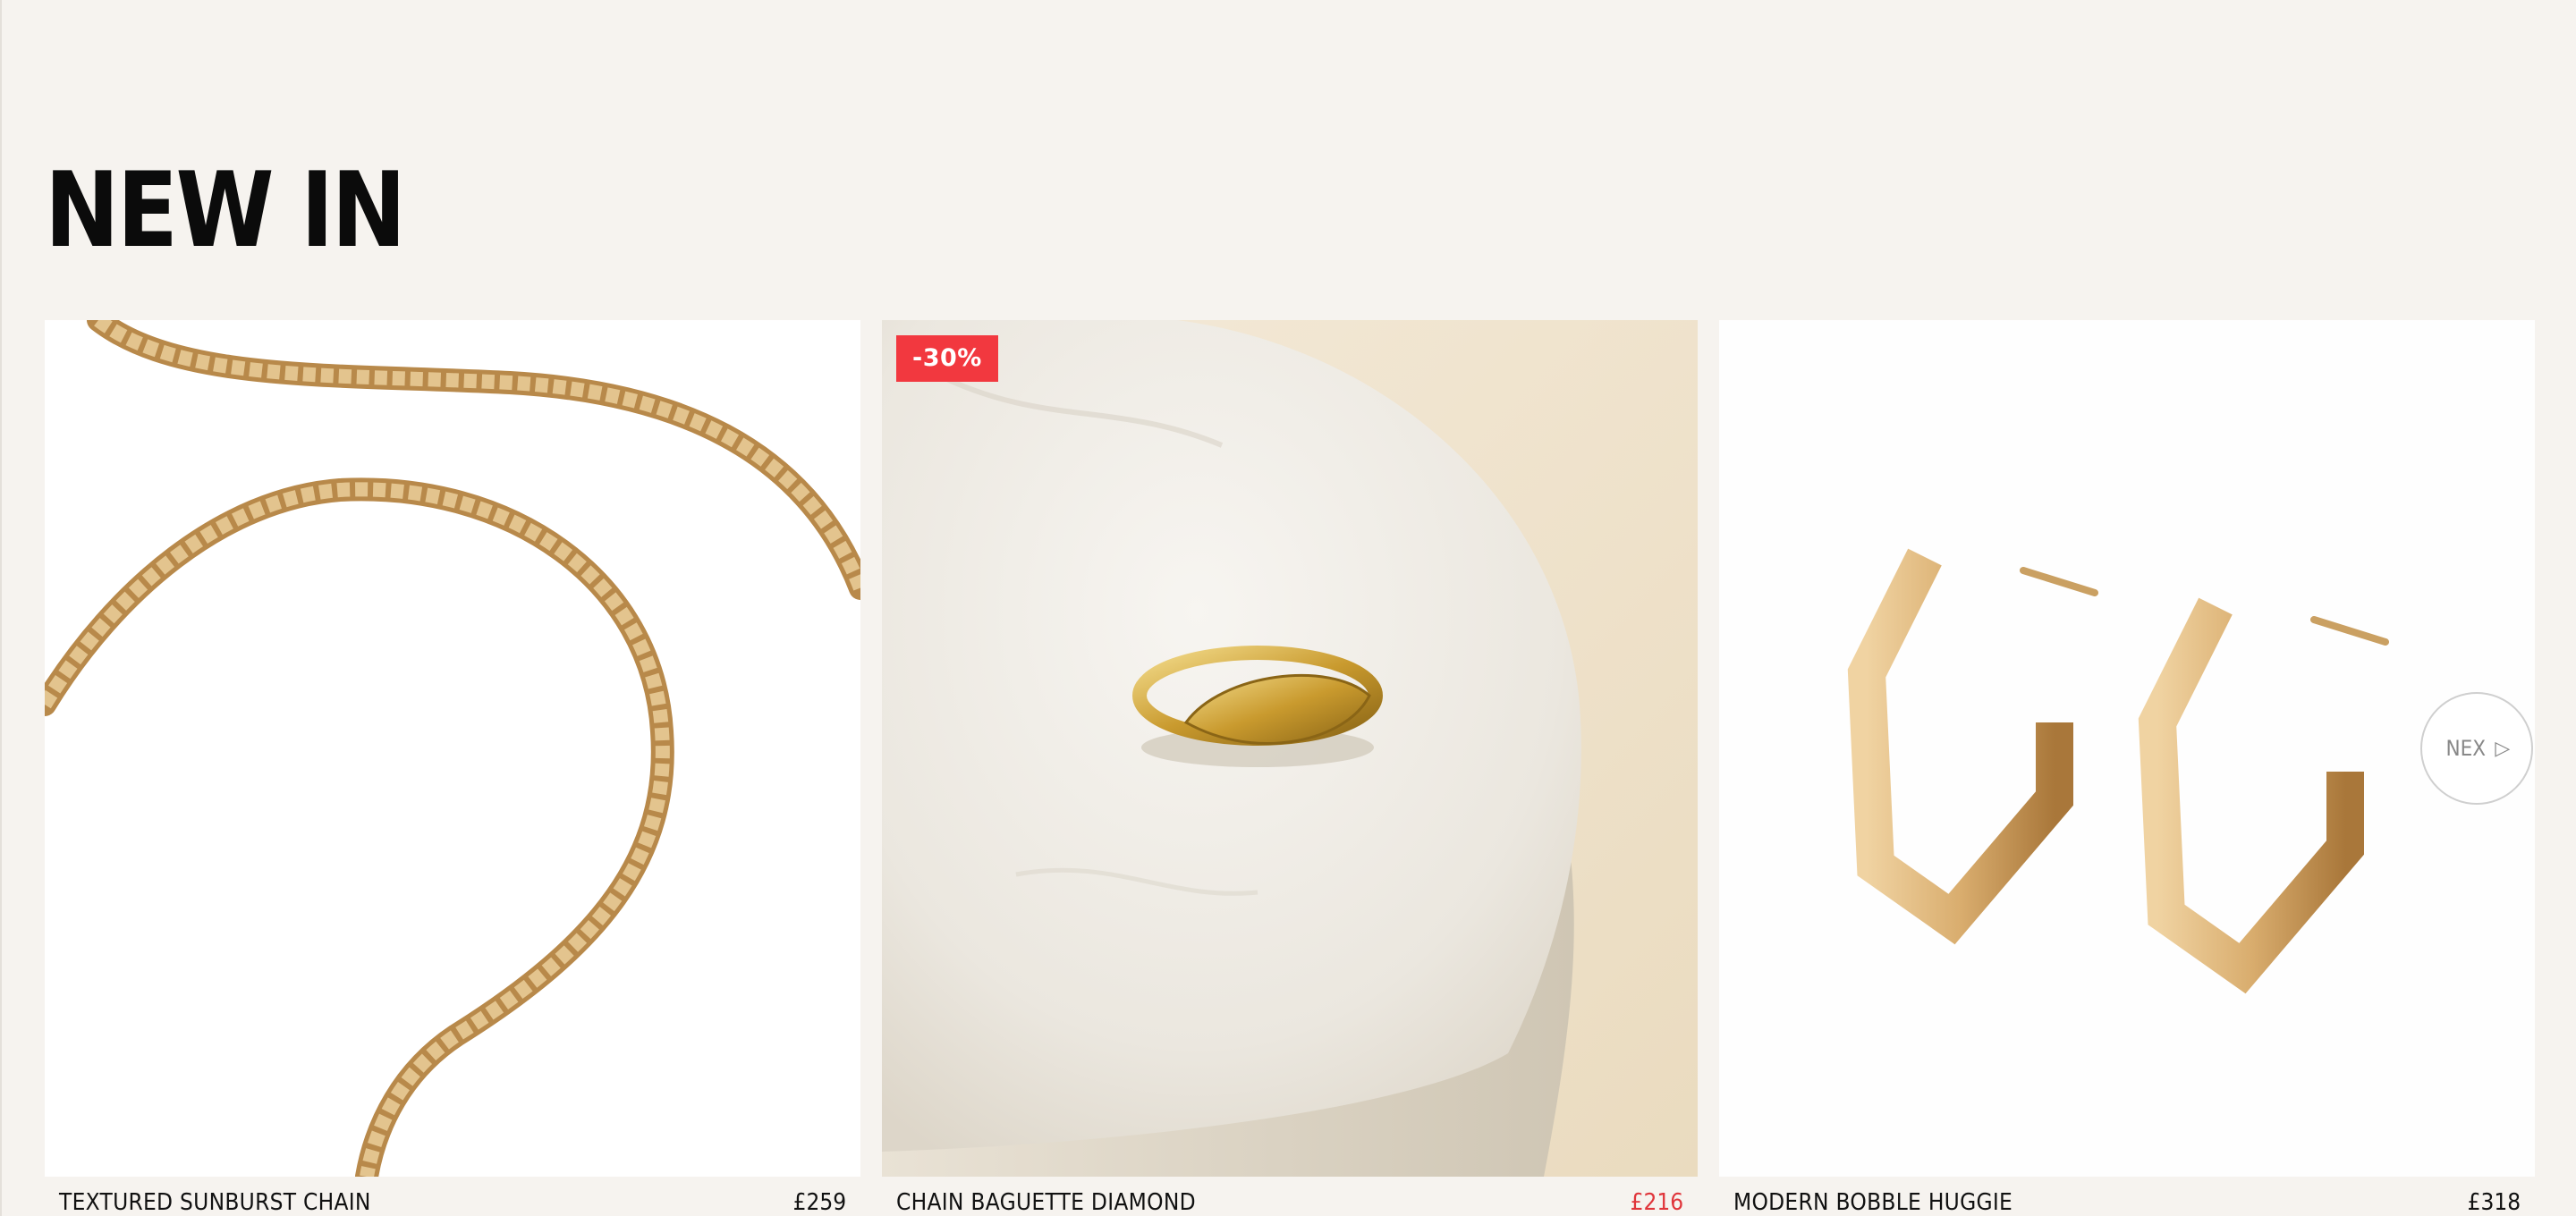 This screenshot has height=1216, width=2576. What do you see at coordinates (1046, 1203) in the screenshot?
I see `product-name: CHAIN BAGUETTE DIAMOND` at bounding box center [1046, 1203].